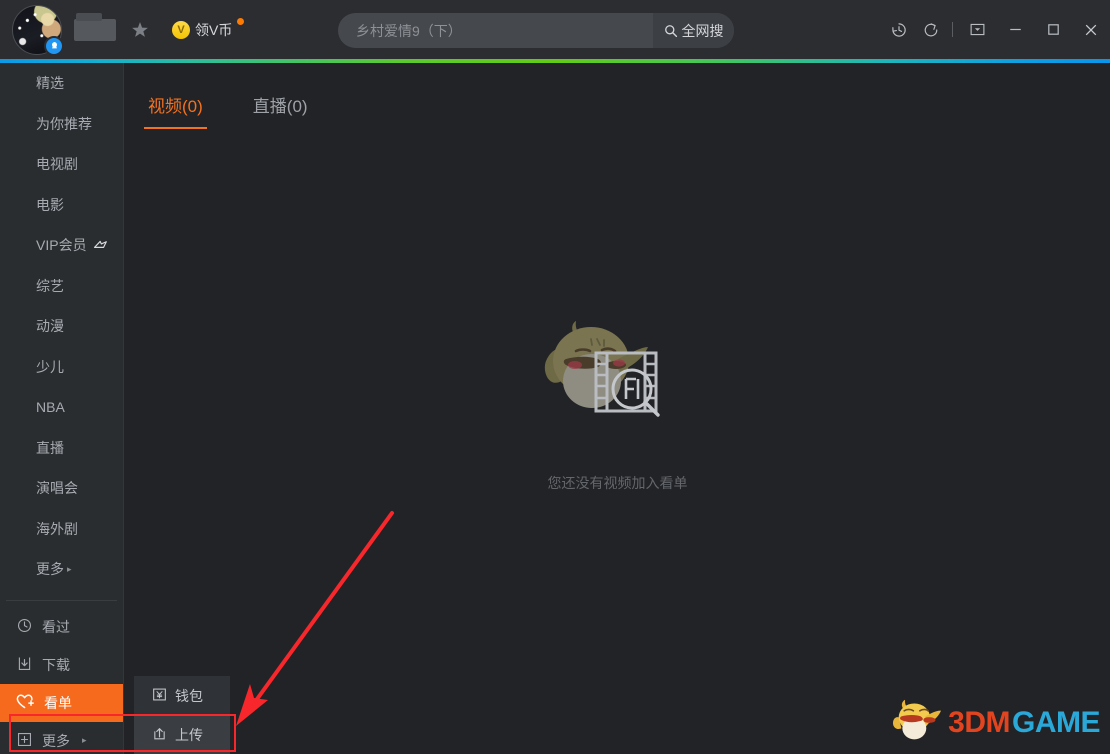 The height and width of the screenshot is (754, 1110). I want to click on content-tabs: 视频(0) 直播(0), so click(617, 96).